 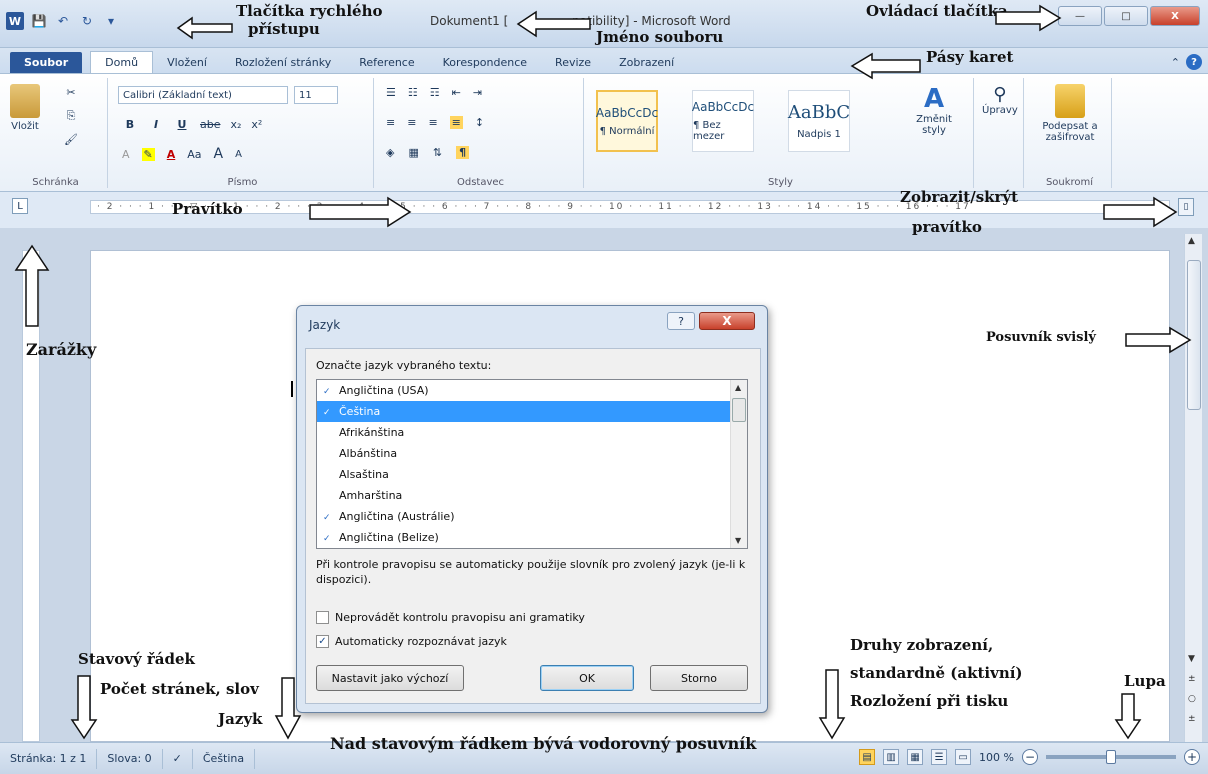 I want to click on arrow-ruler-toggle, so click(x=1140, y=212).